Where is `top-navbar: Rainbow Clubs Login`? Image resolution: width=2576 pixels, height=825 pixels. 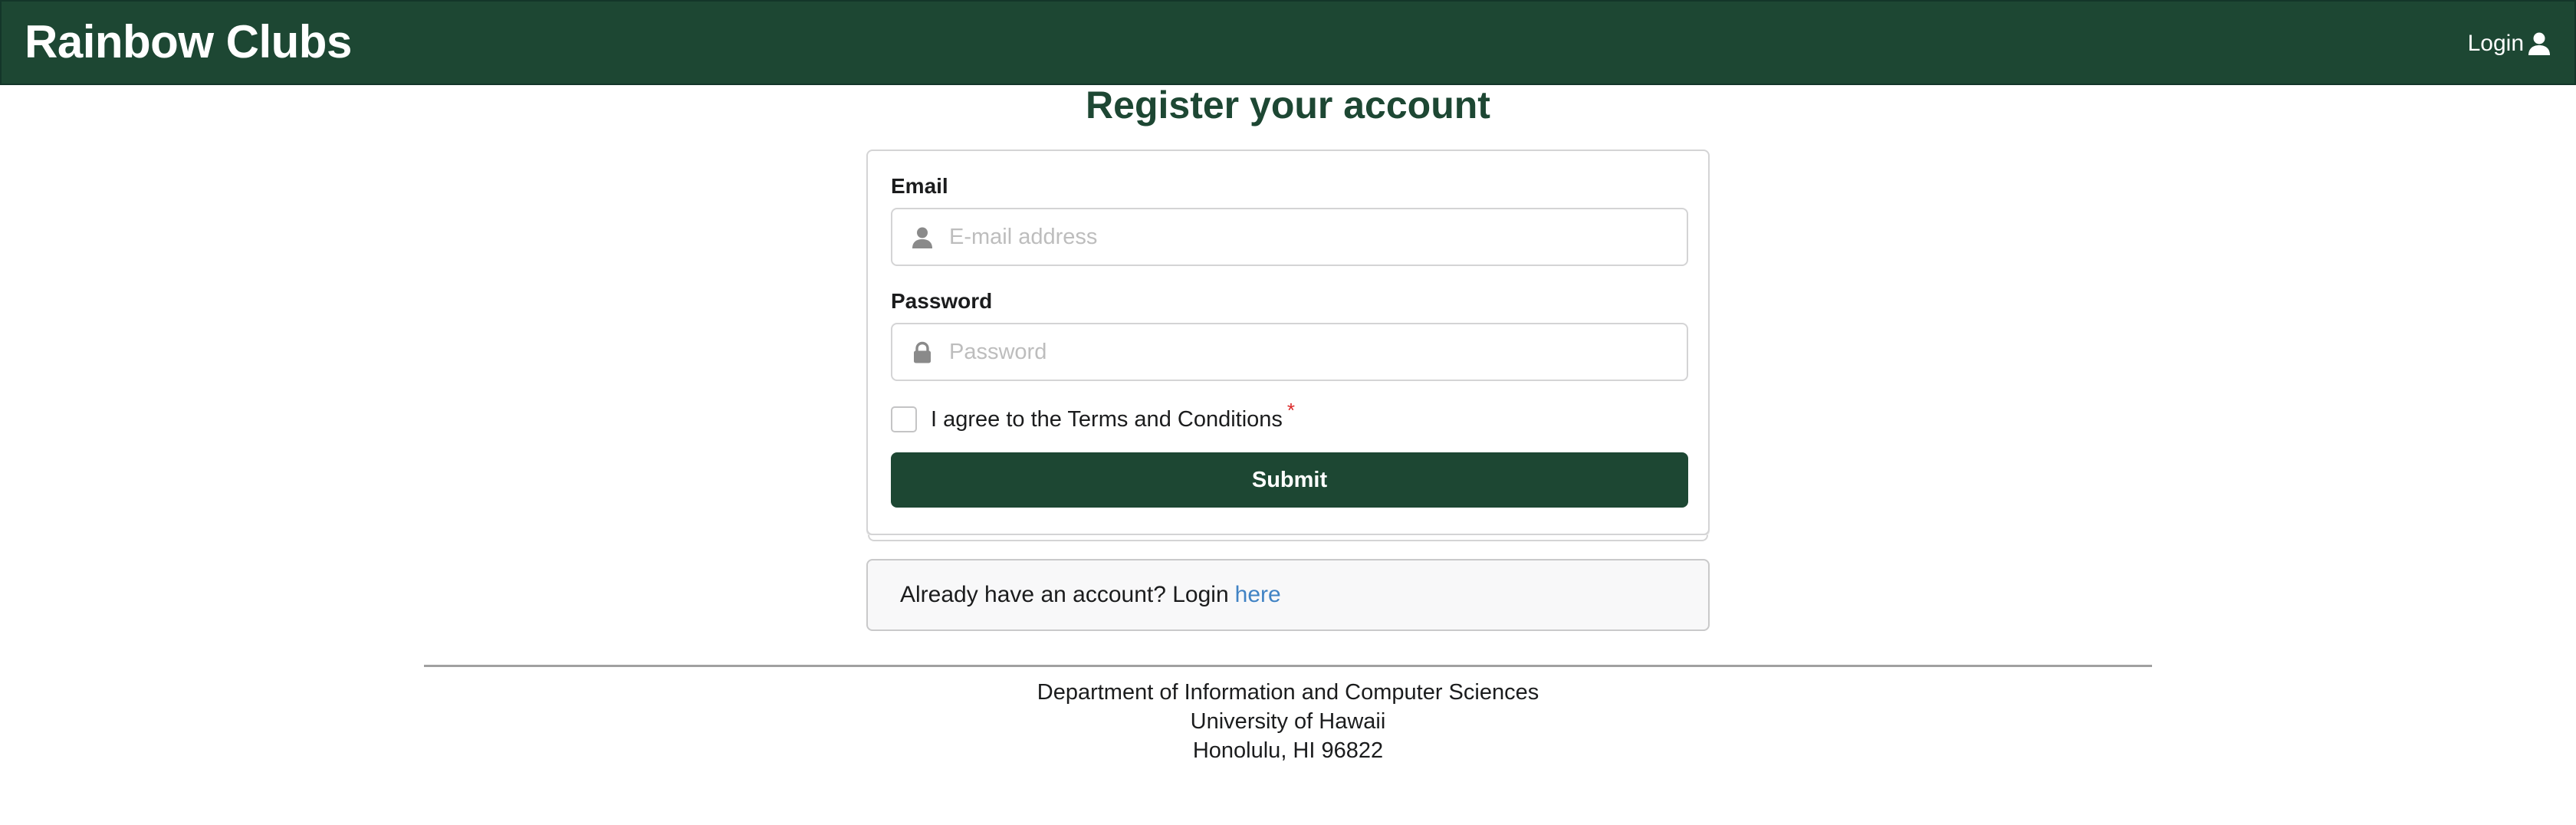
top-navbar: Rainbow Clubs Login is located at coordinates (1288, 42).